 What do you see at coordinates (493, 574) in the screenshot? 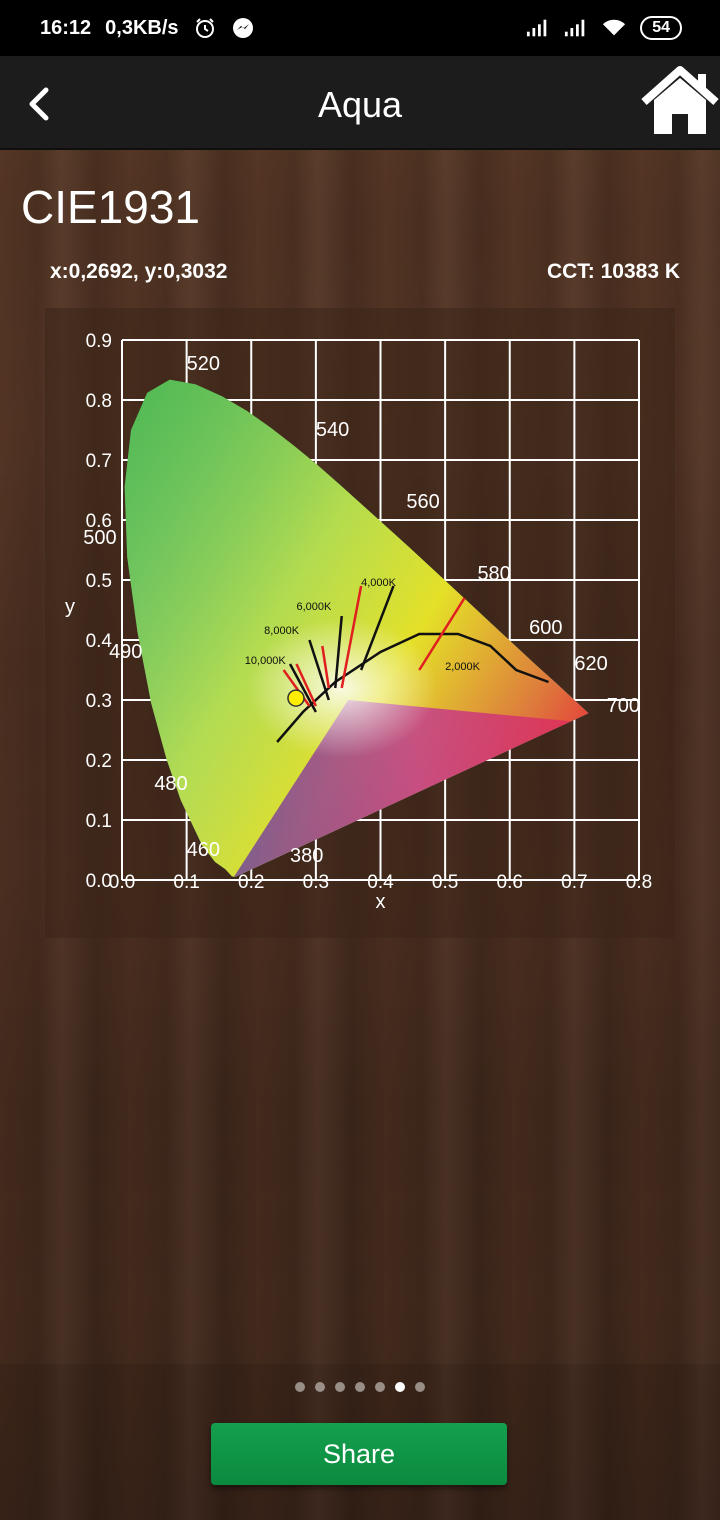
I see `wavelength-label: 580` at bounding box center [493, 574].